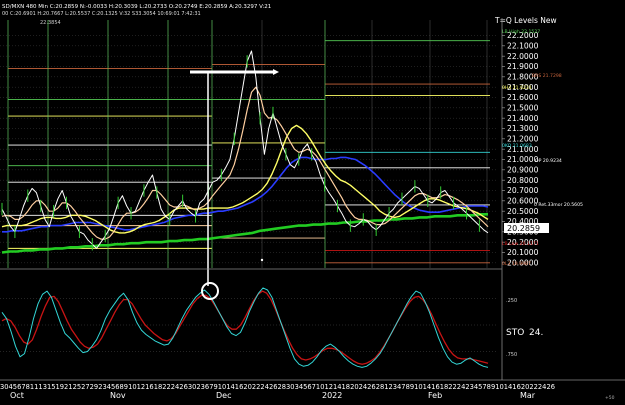 The height and width of the screenshot is (405, 625). Describe the element at coordinates (517, 146) in the screenshot. I see `level-label: 0KO 21.0683` at that location.